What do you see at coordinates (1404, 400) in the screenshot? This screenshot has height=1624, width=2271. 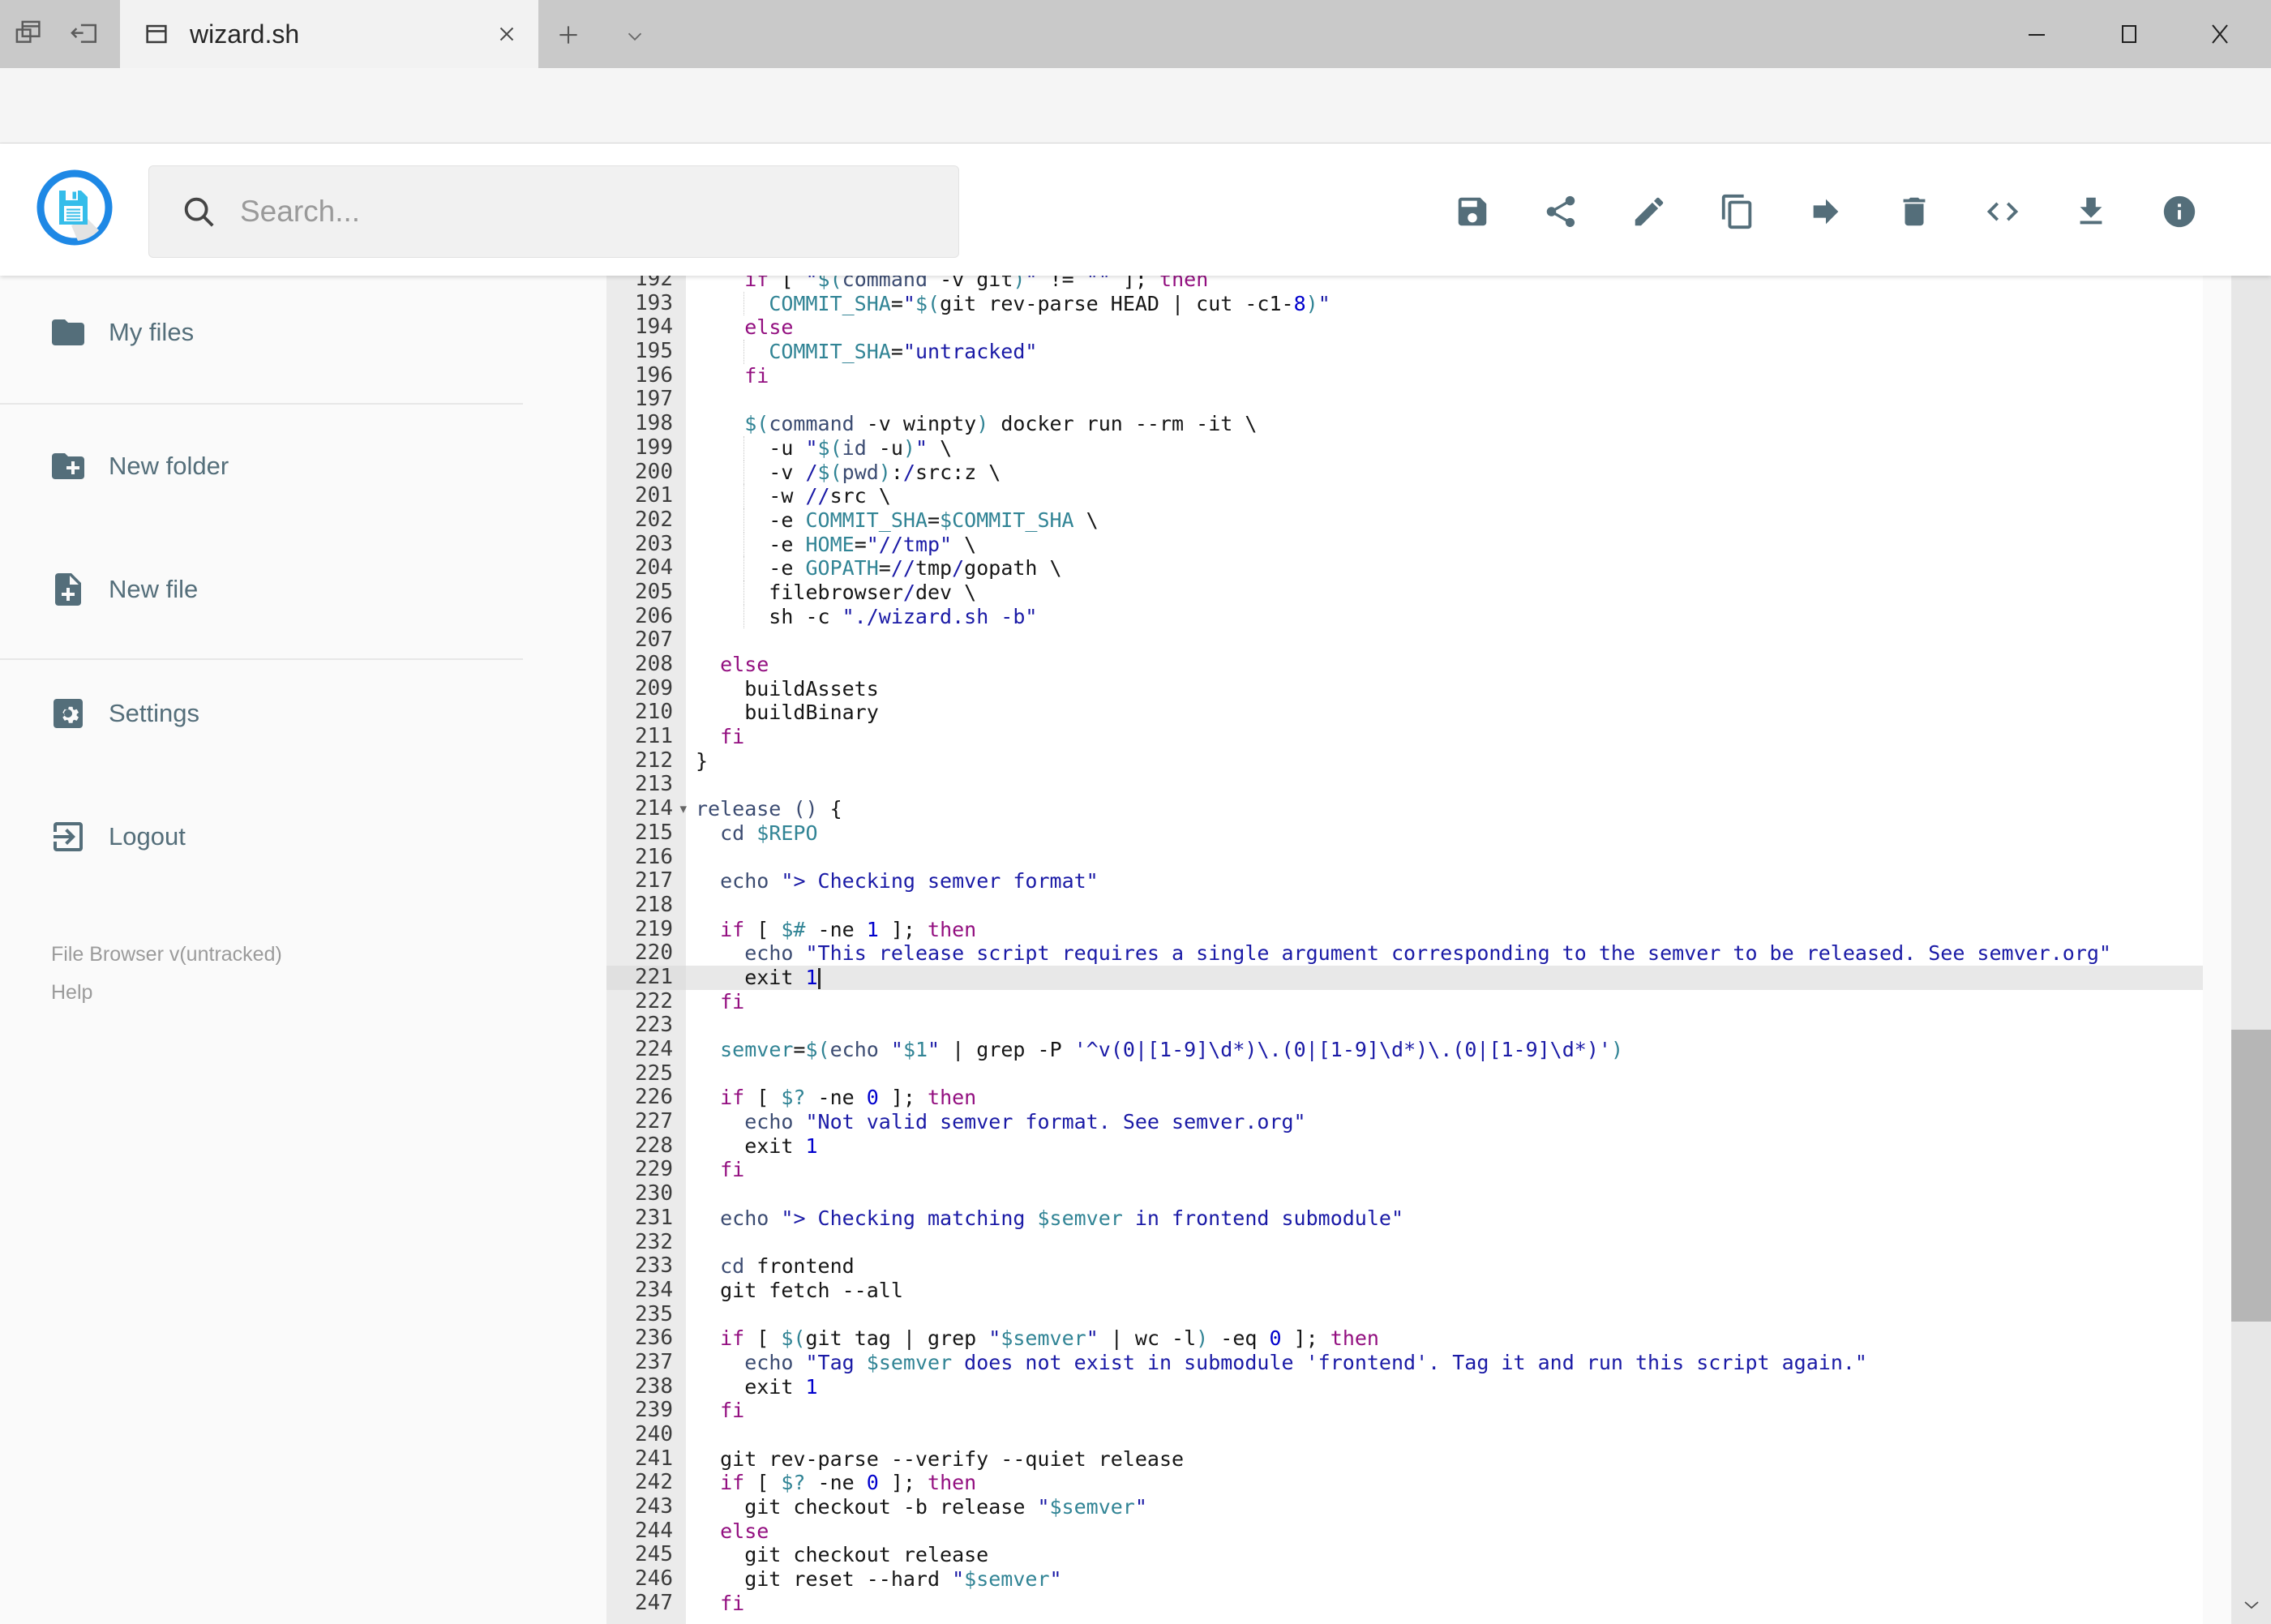 I see `code-line: 197` at bounding box center [1404, 400].